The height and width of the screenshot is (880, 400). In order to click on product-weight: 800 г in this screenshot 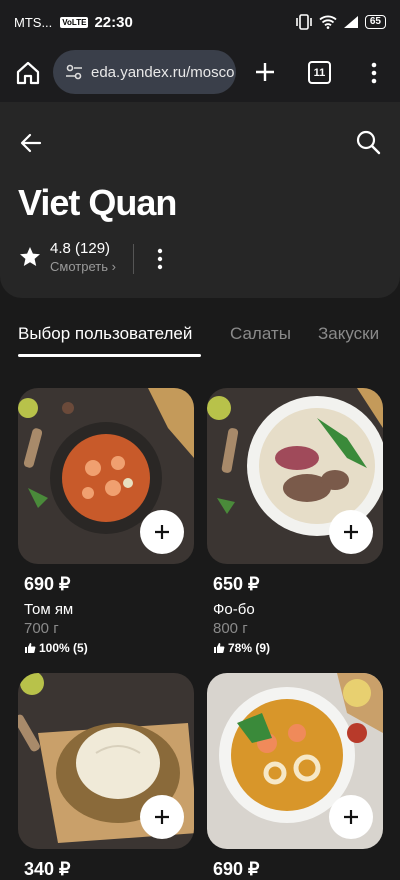, I will do `click(230, 628)`.